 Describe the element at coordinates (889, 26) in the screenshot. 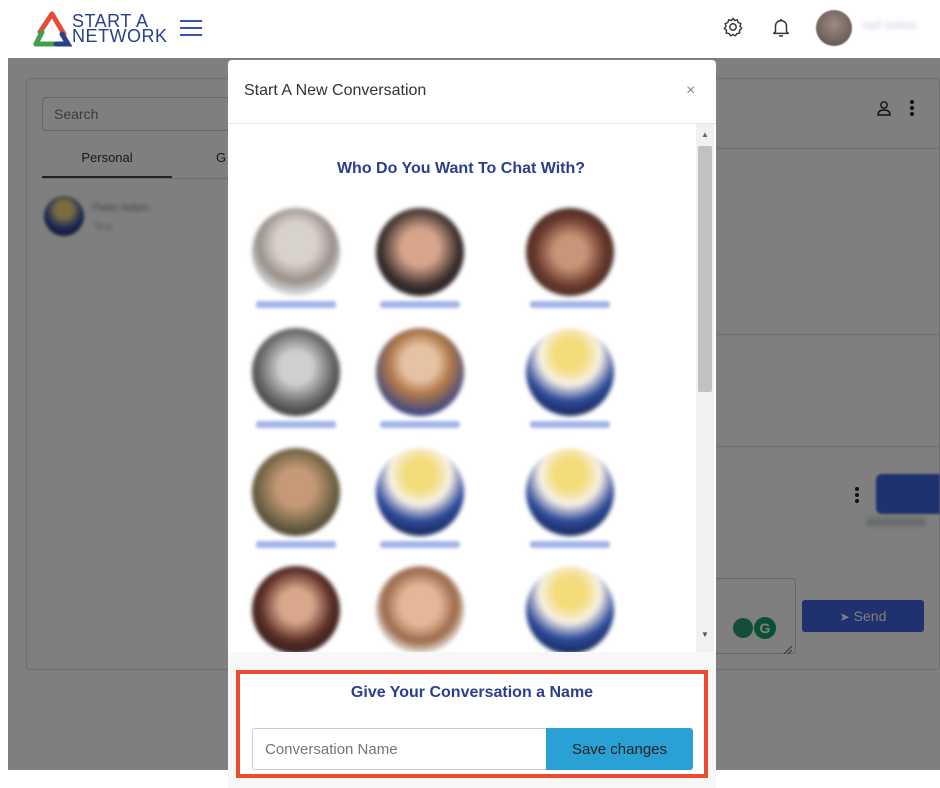

I see `user-name: Self Skilled` at that location.